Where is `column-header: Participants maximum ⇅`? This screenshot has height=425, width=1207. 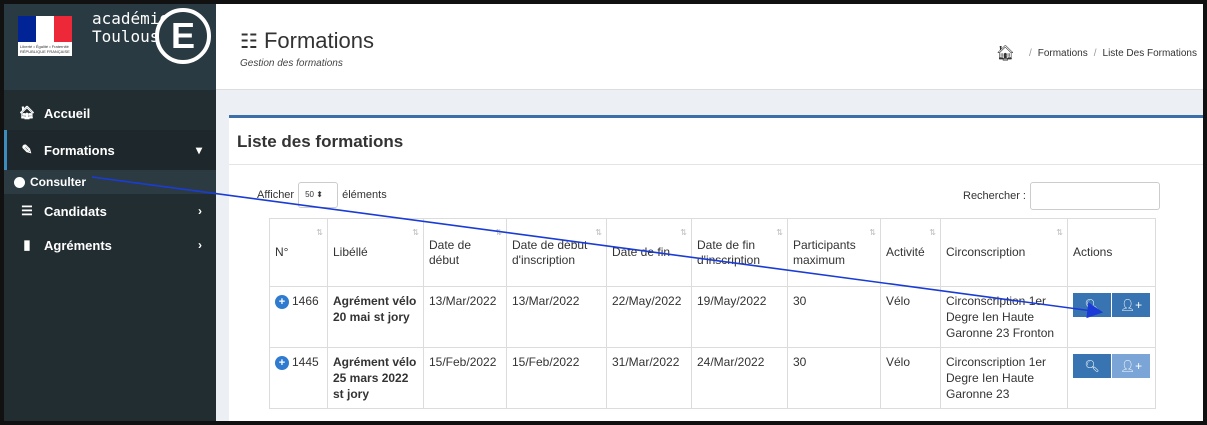 column-header: Participants maximum ⇅ is located at coordinates (834, 252).